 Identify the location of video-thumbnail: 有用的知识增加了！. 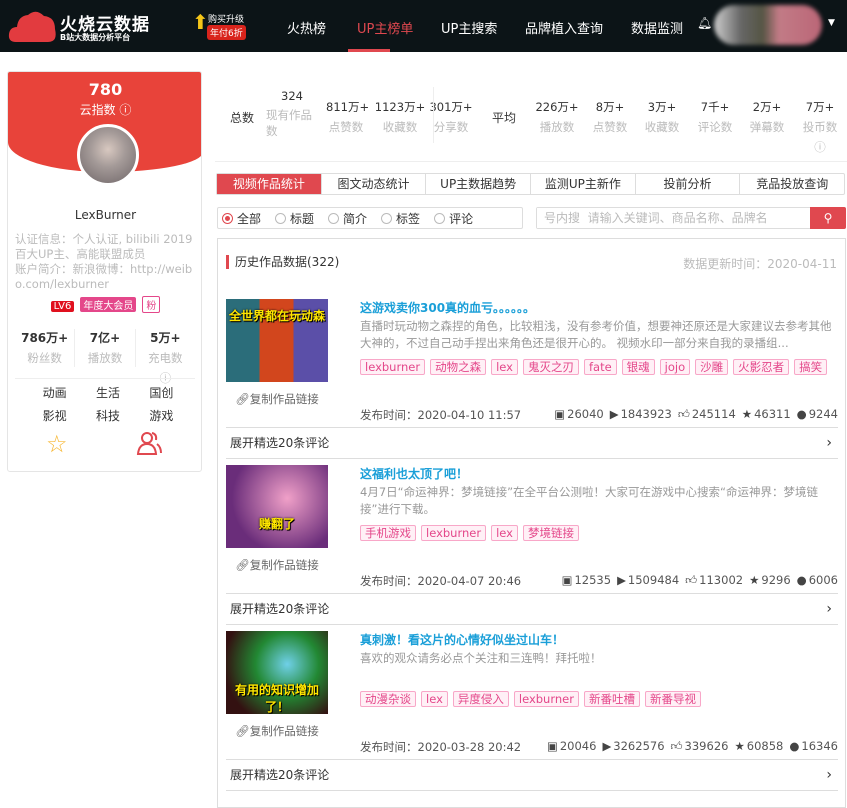
(277, 672).